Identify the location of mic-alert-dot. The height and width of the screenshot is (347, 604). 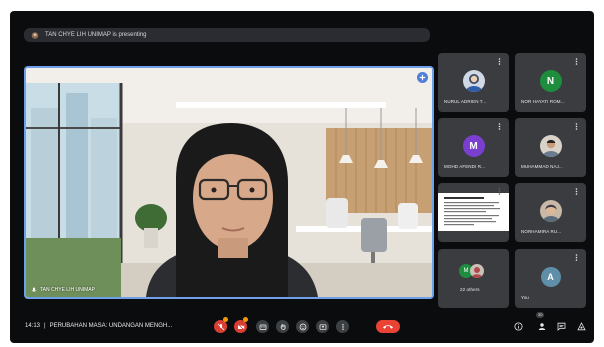
(225, 319).